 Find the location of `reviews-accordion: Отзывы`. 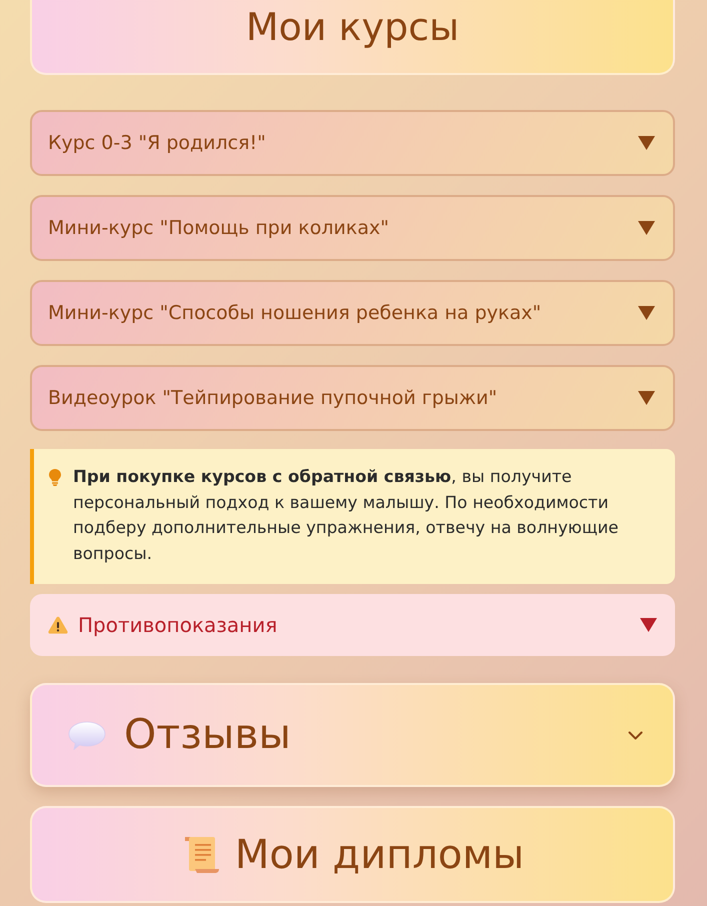

reviews-accordion: Отзывы is located at coordinates (352, 735).